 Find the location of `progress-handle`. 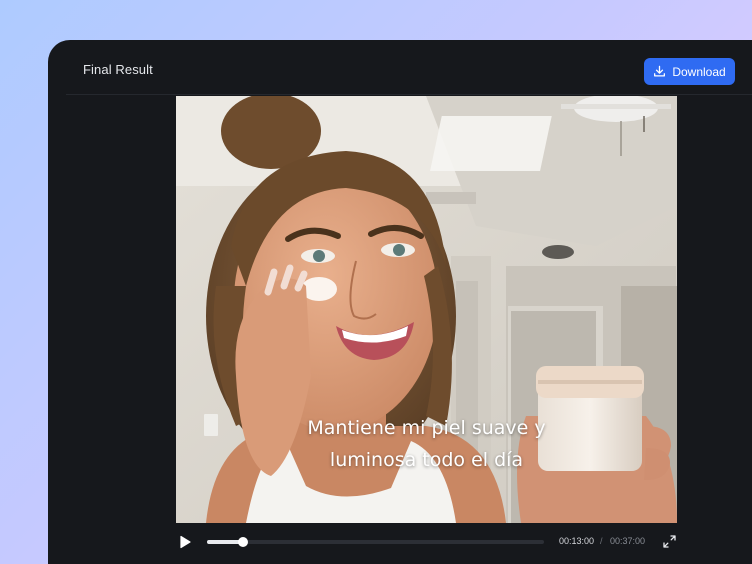

progress-handle is located at coordinates (243, 542).